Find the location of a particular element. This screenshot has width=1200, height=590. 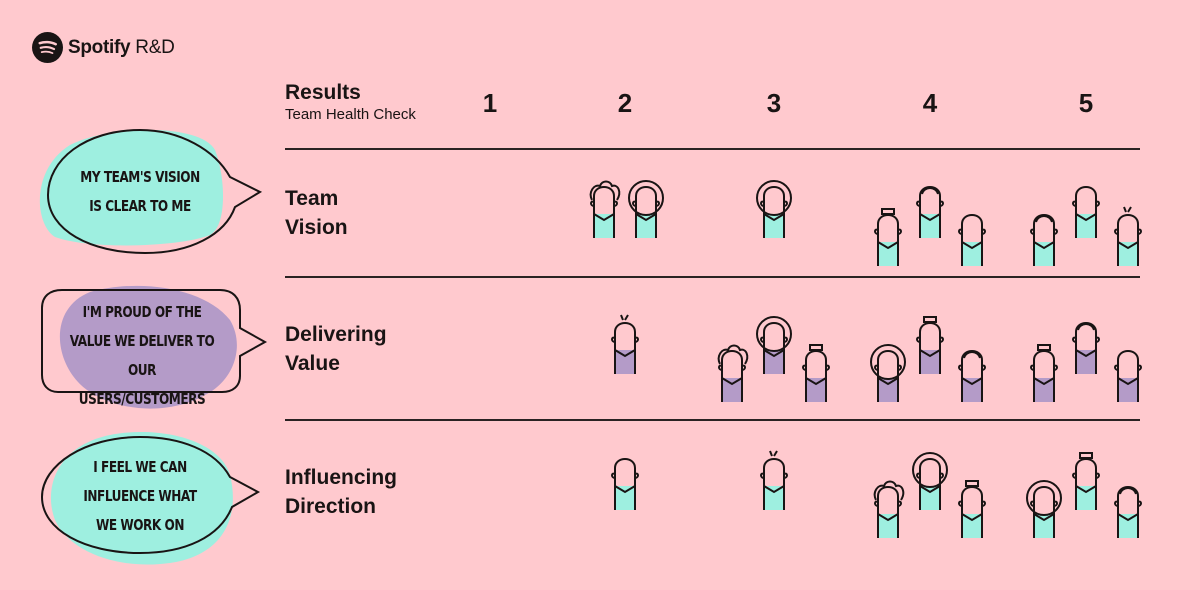

quote-line: is clear to me is located at coordinates (140, 206).